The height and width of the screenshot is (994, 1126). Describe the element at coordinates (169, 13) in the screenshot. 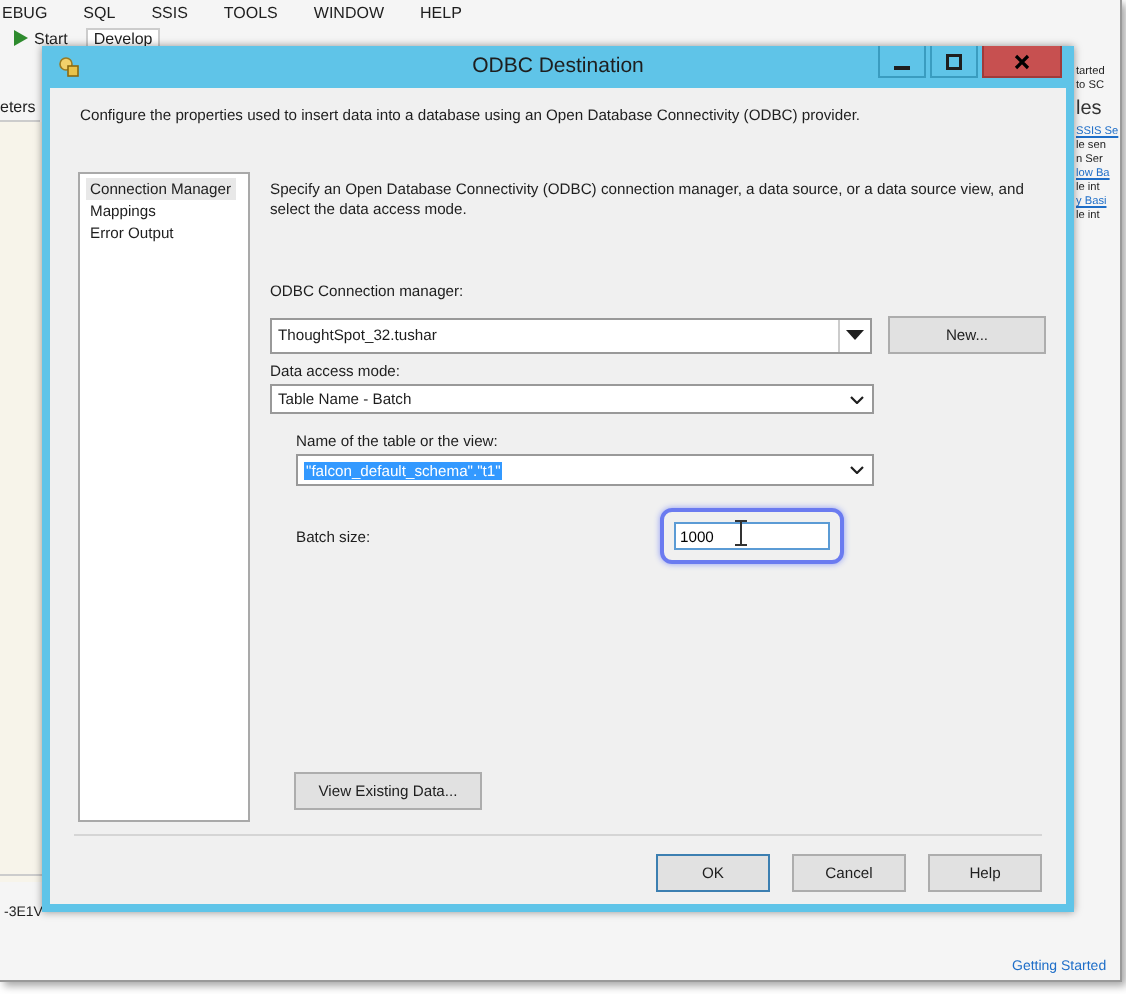

I see `menu-item: SSIS` at that location.